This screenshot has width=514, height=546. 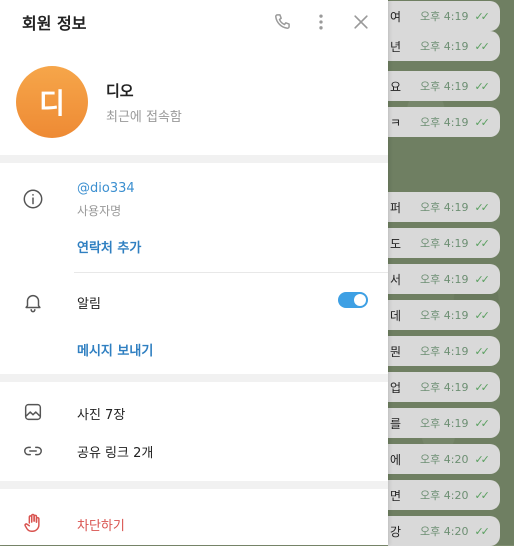 I want to click on message-text: 면, so click(x=396, y=495).